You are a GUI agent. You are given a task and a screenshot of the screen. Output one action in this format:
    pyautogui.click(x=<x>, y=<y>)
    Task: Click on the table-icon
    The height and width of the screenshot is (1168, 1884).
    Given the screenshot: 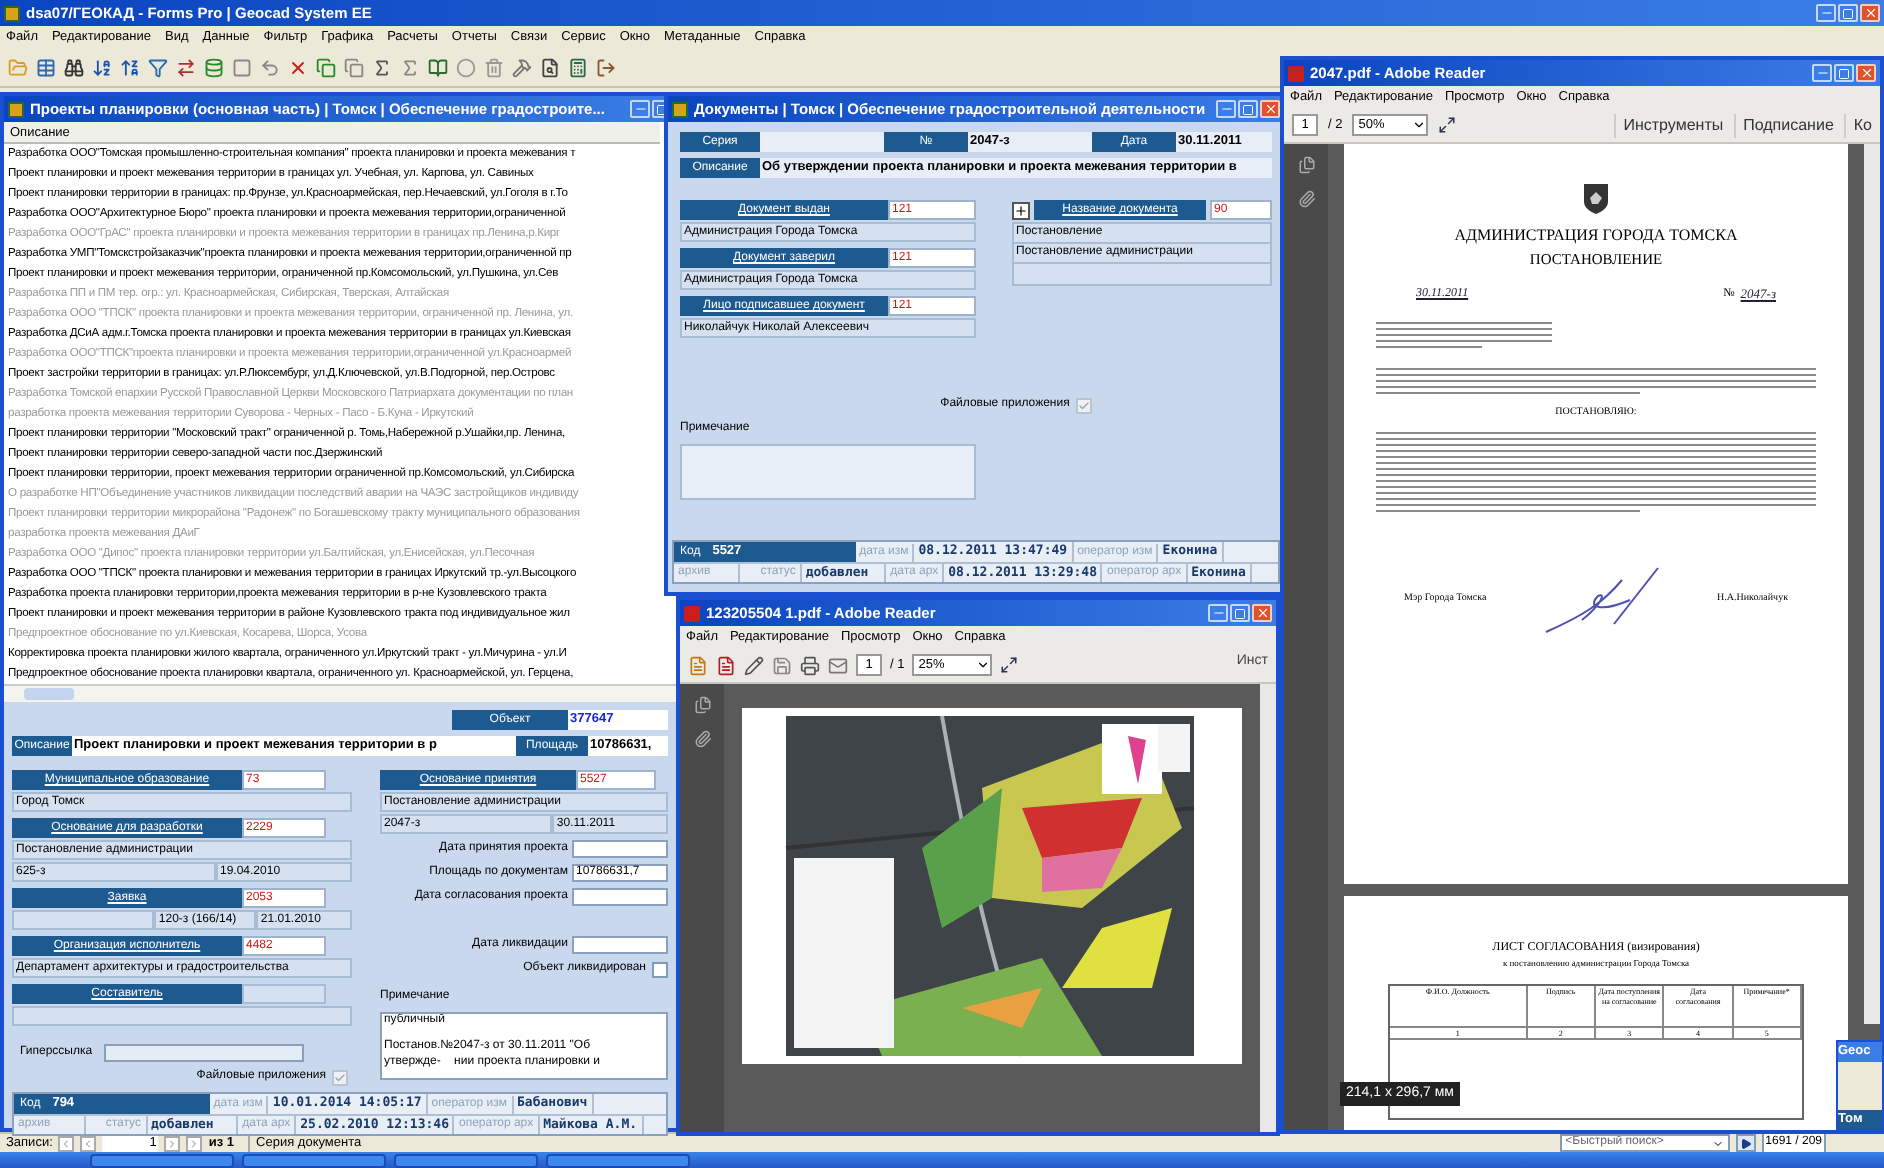 What is the action you would take?
    pyautogui.click(x=46, y=68)
    